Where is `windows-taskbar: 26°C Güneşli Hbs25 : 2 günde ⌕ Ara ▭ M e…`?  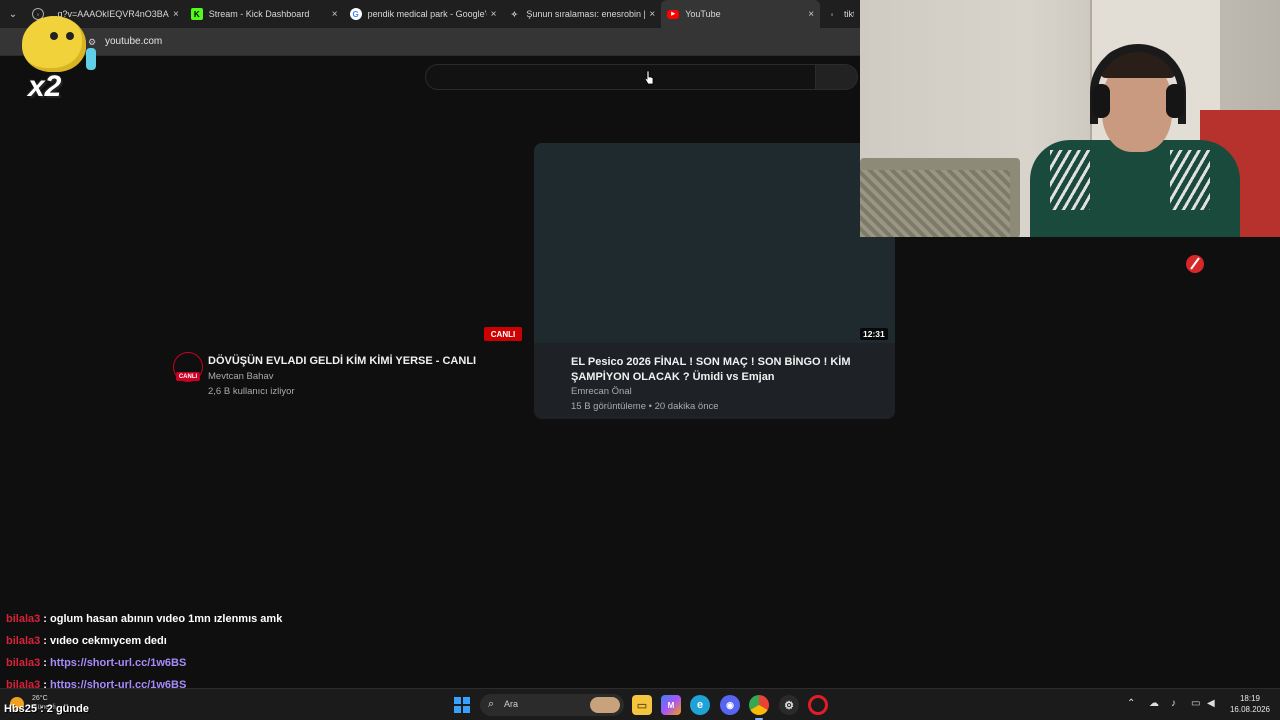
windows-taskbar: 26°C Güneşli Hbs25 : 2 günde ⌕ Ara ▭ M e… is located at coordinates (640, 704).